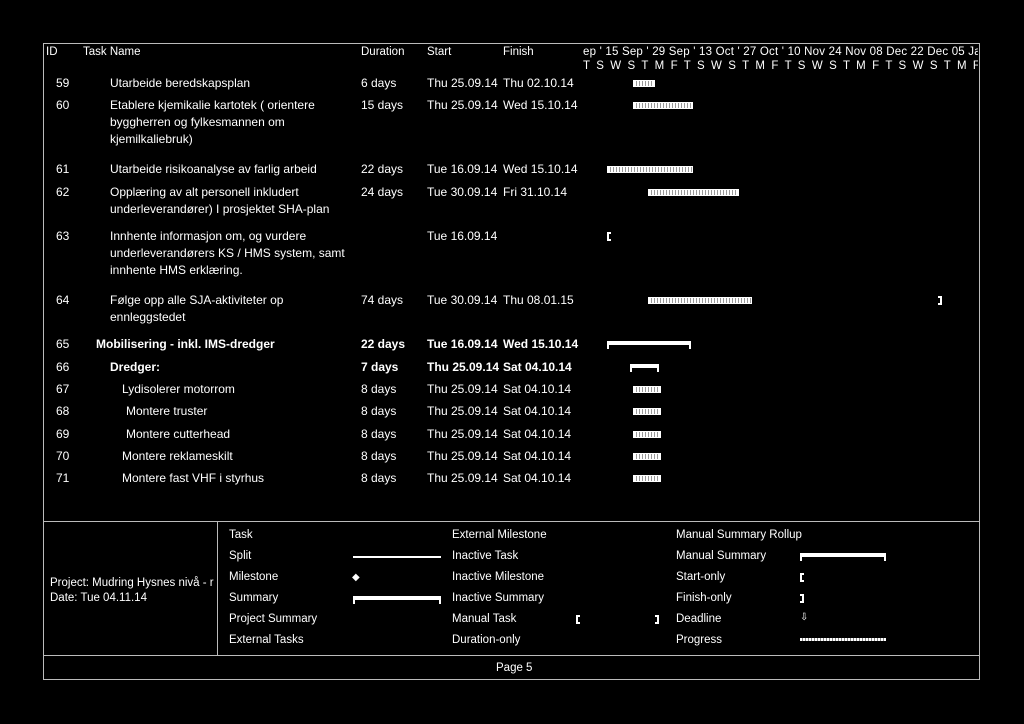  I want to click on legend-label: Manual Summary Rollup, so click(739, 535).